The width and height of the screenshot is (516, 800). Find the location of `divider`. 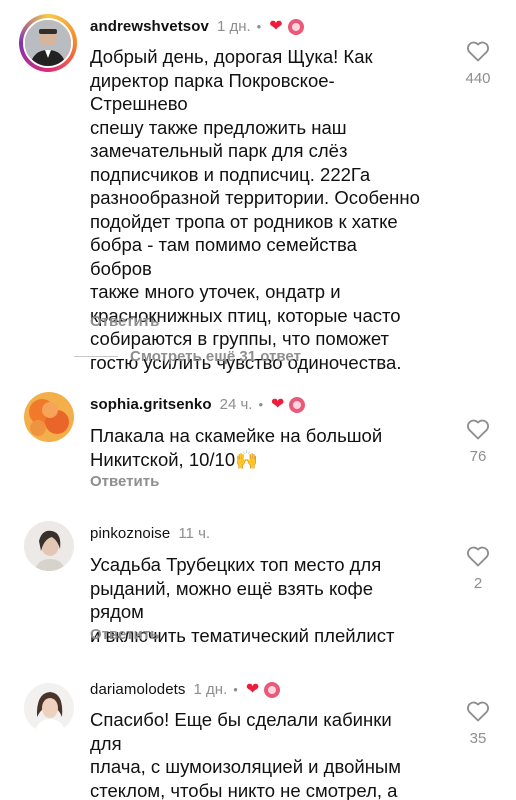

divider is located at coordinates (96, 356).